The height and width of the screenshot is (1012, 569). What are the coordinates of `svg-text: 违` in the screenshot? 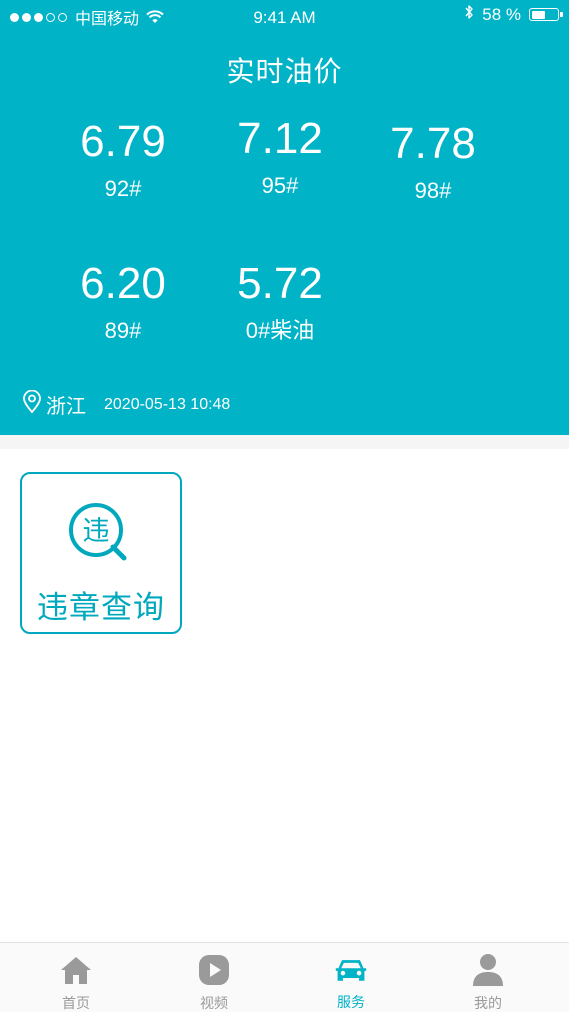 It's located at (96, 531).